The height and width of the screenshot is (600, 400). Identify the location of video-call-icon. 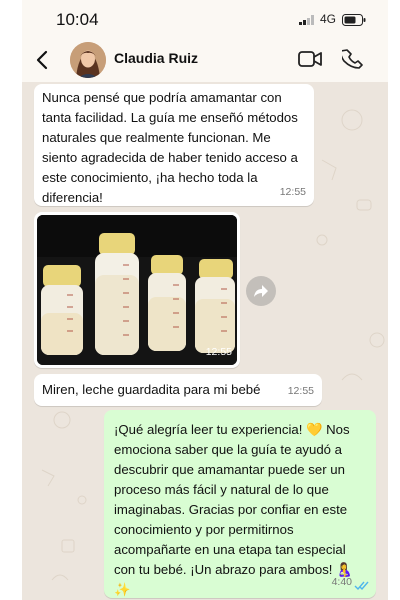
(310, 59).